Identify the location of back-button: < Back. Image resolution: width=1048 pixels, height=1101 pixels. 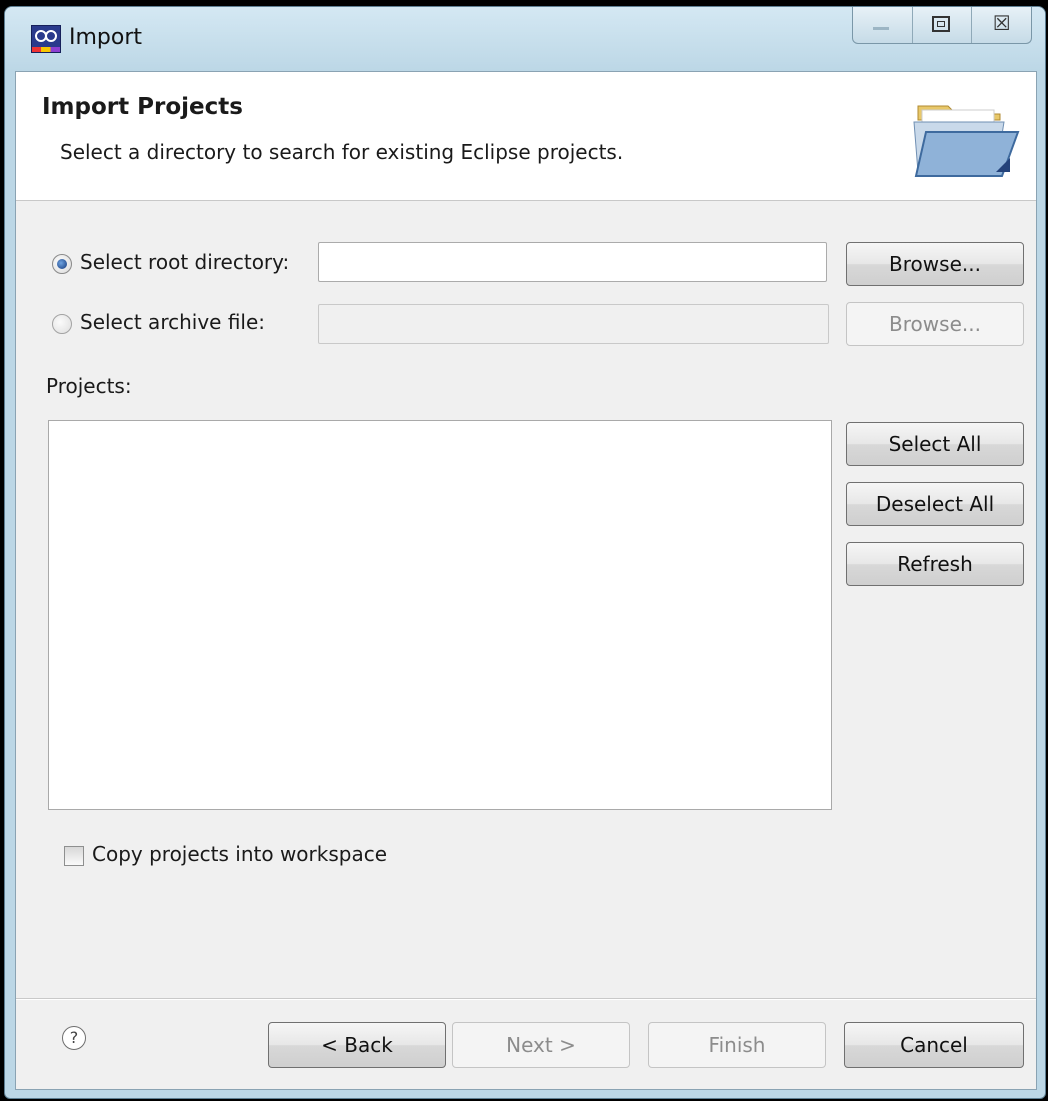
(357, 1045).